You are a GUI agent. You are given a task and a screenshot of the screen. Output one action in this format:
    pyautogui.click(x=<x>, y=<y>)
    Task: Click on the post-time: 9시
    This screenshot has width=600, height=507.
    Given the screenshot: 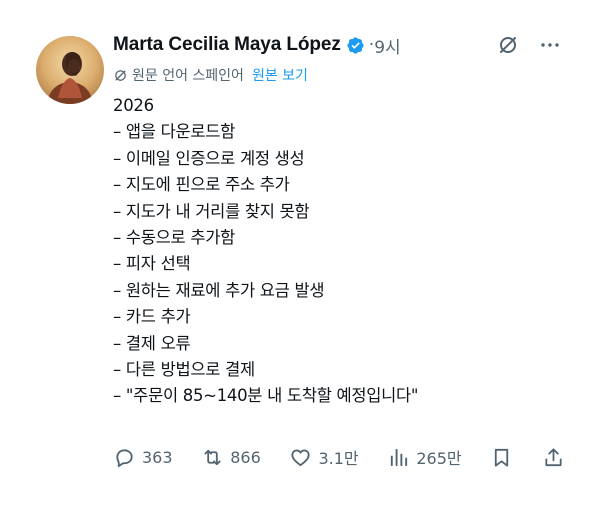 What is the action you would take?
    pyautogui.click(x=387, y=45)
    